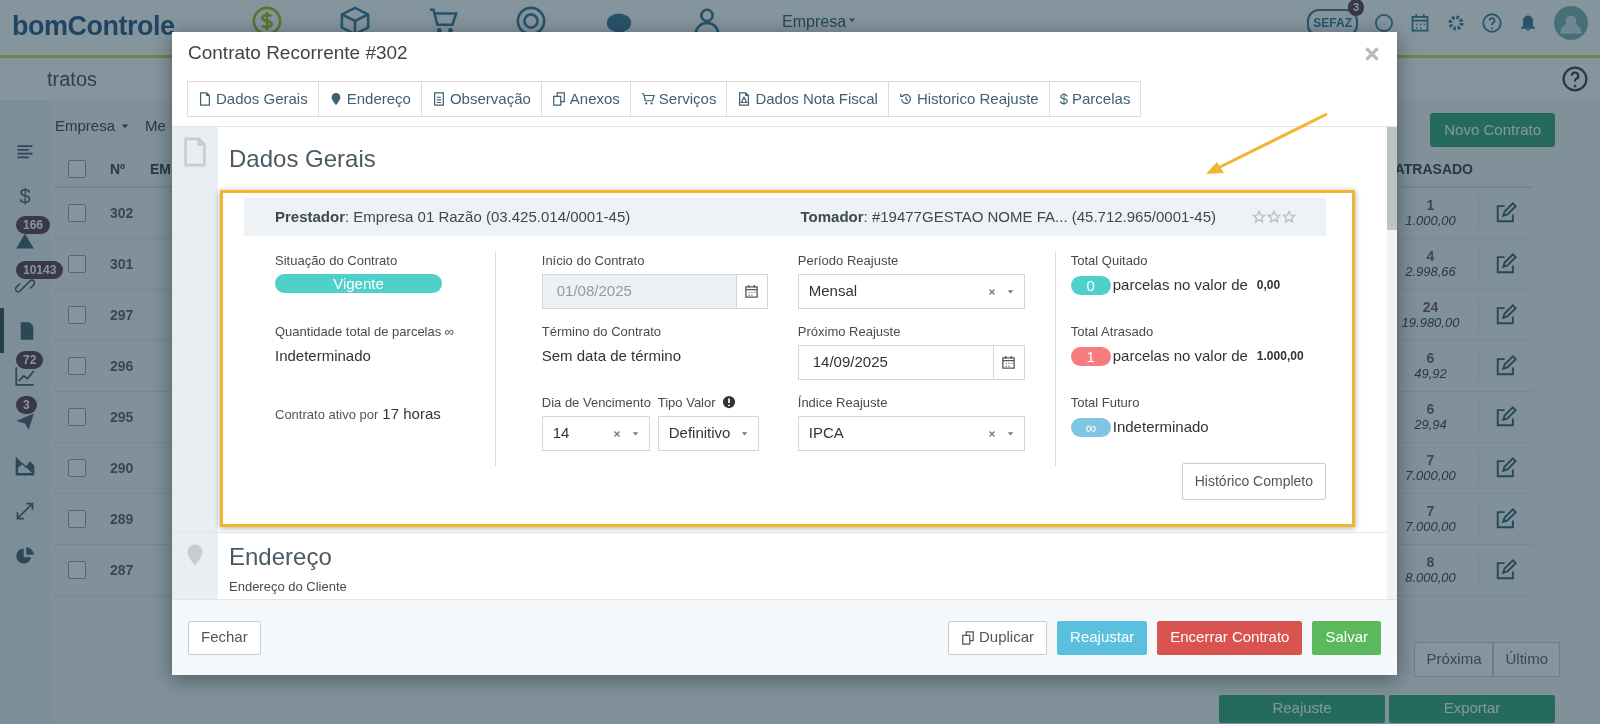  I want to click on file-icon, so click(205, 99).